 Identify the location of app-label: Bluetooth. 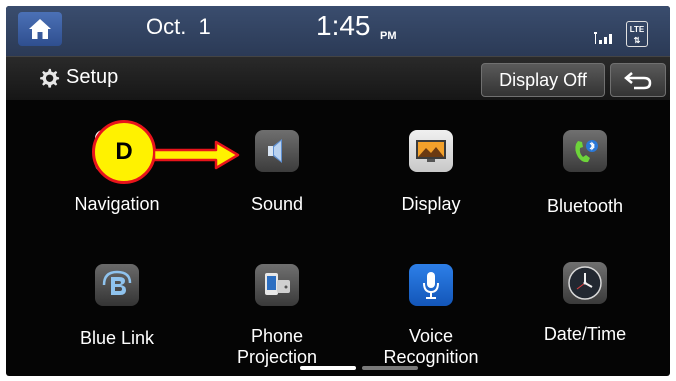
(585, 206).